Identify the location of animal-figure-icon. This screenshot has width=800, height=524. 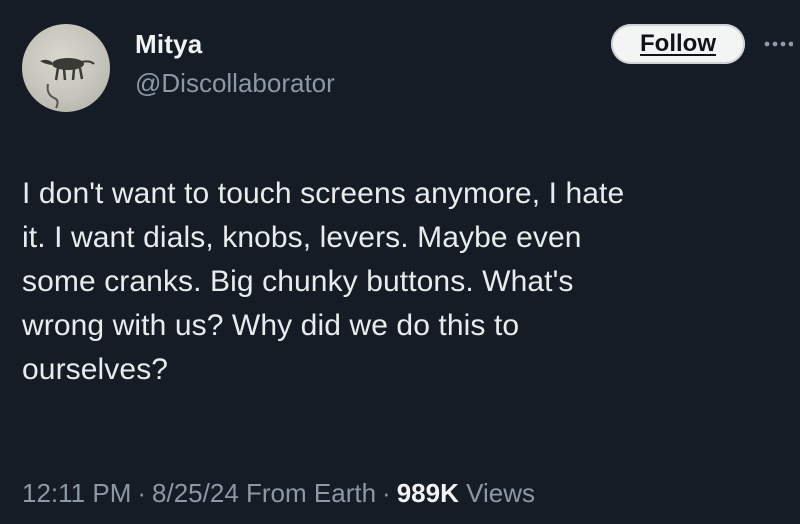
(67, 83).